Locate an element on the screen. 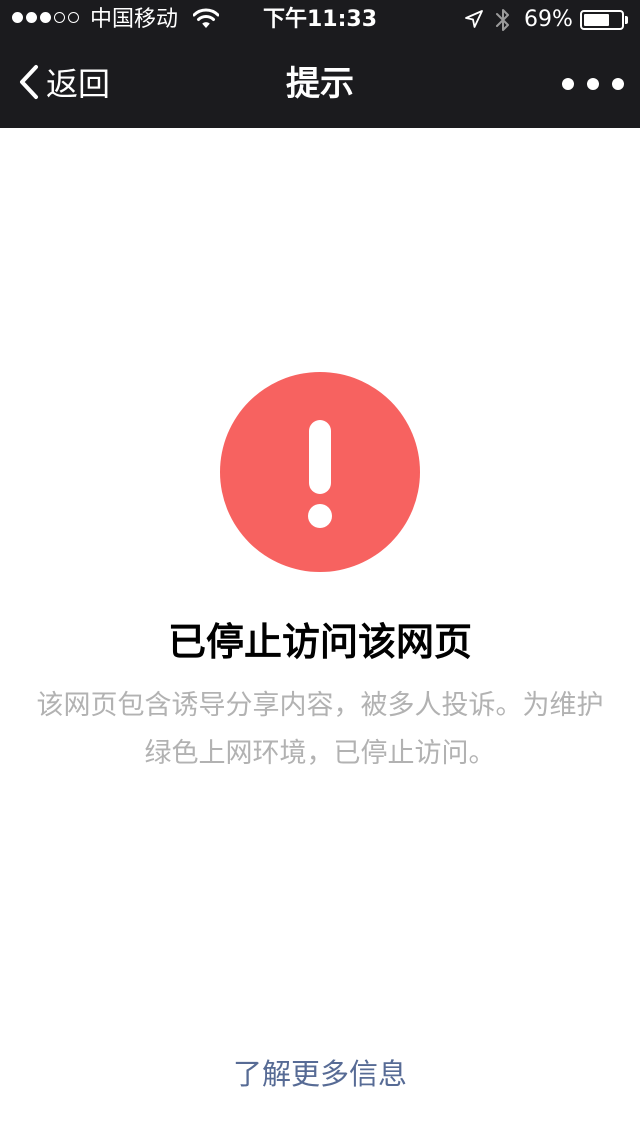  top-bar: 中国移动 下午11:33 69% 返回 提示 is located at coordinates (320, 64).